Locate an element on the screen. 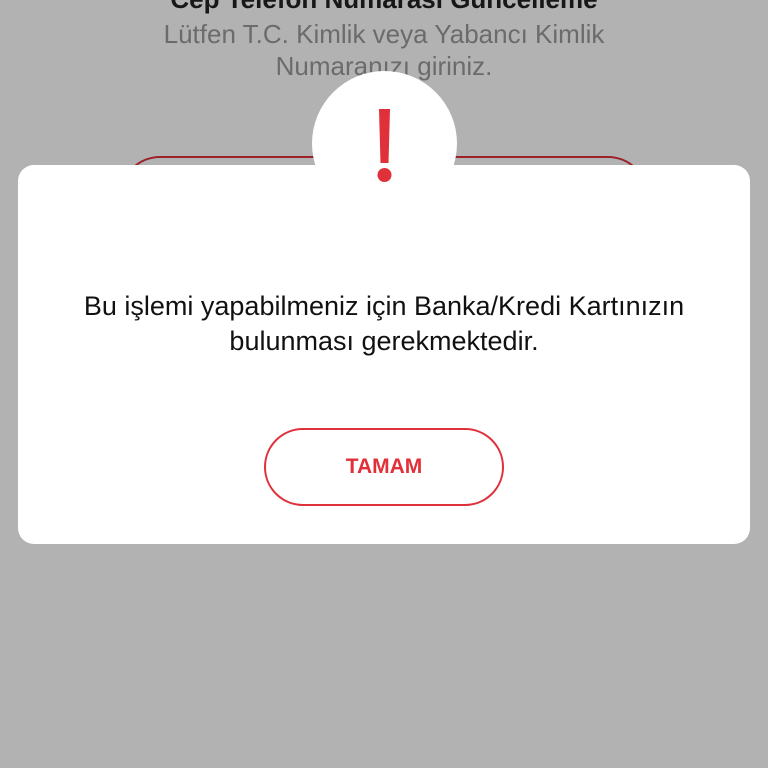  exclamation-icon is located at coordinates (384, 145).